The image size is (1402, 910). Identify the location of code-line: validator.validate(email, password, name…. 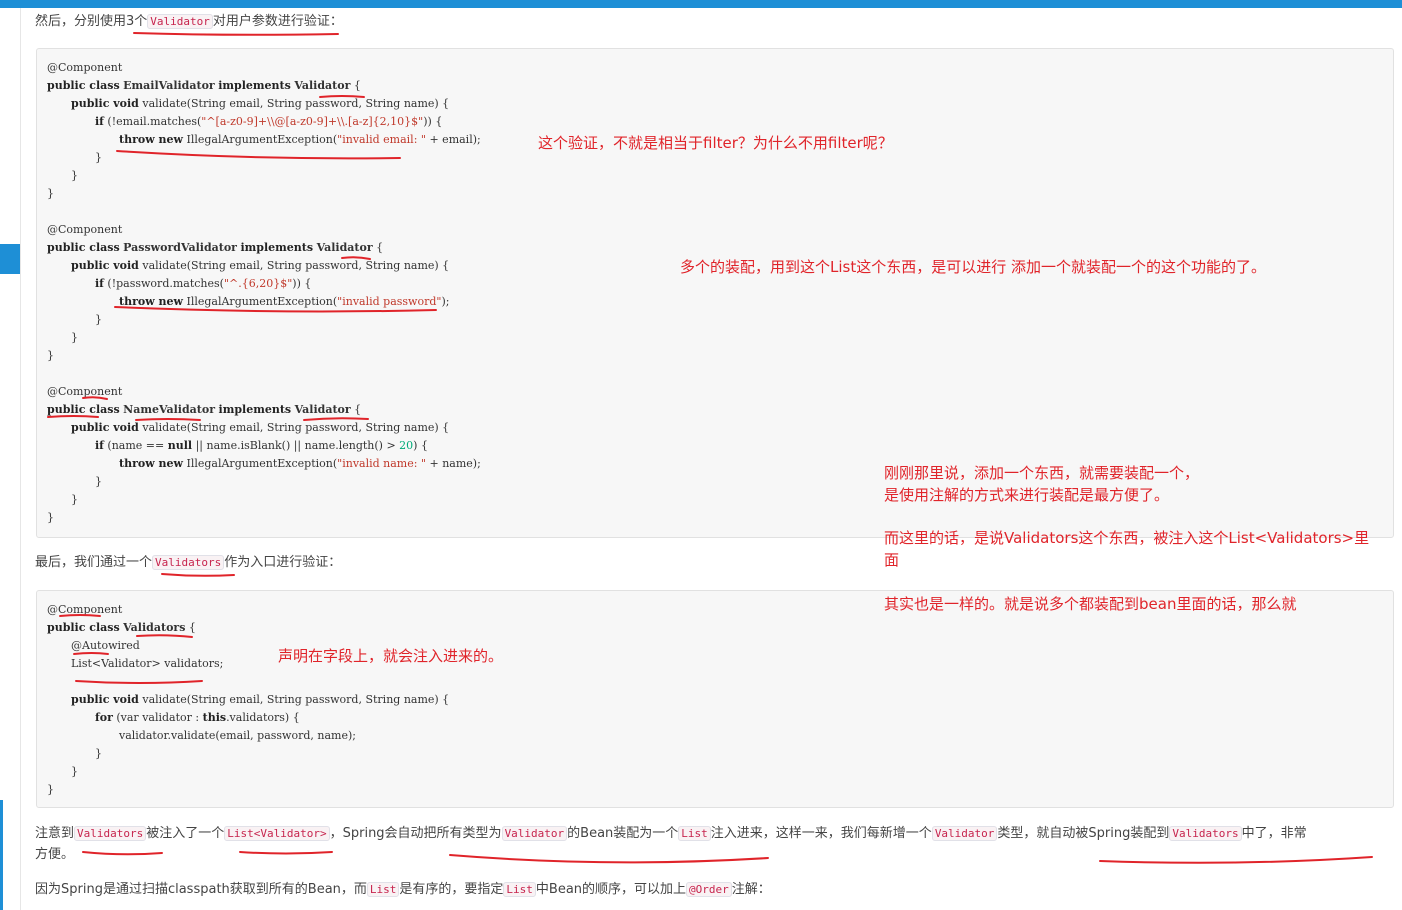
(237, 735).